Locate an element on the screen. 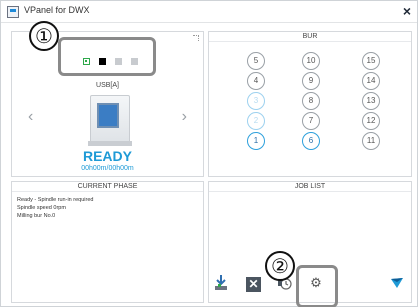  triangle-menu-icon is located at coordinates (397, 283).